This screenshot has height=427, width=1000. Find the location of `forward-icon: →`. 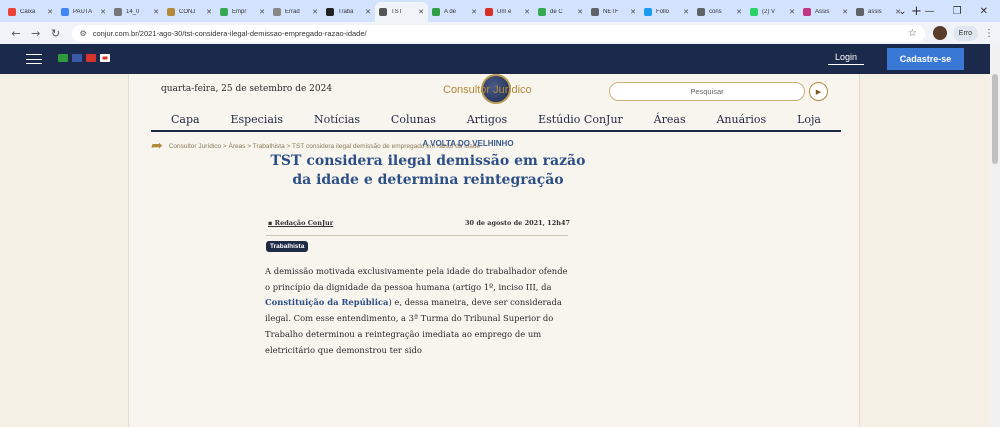

forward-icon: → is located at coordinates (36, 33).